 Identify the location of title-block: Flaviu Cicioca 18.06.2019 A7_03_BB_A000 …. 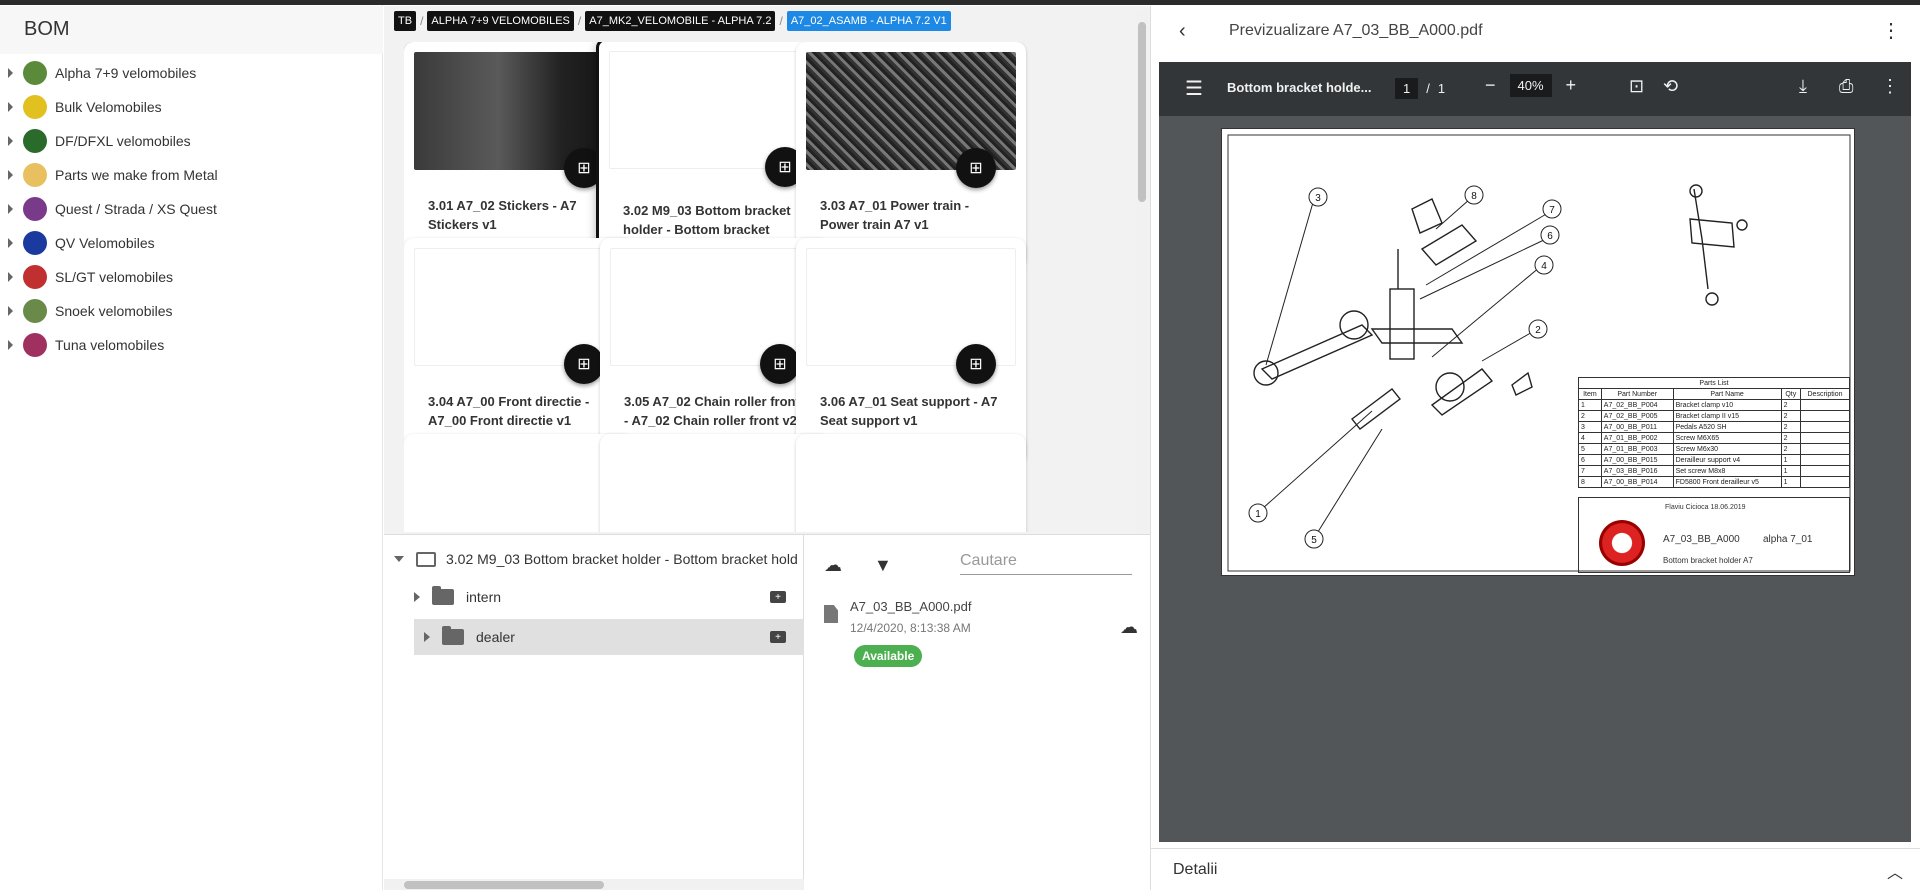
(1714, 535).